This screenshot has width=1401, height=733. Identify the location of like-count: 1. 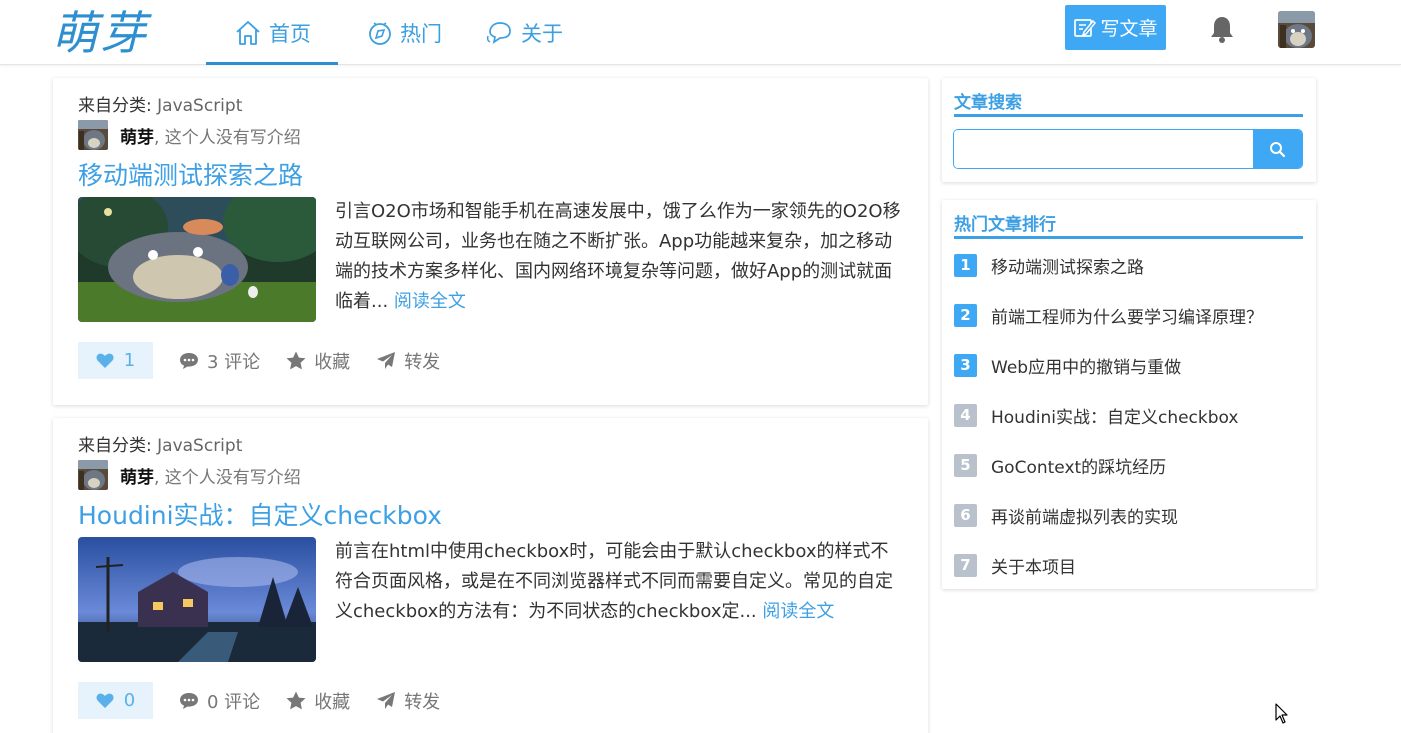
(129, 360).